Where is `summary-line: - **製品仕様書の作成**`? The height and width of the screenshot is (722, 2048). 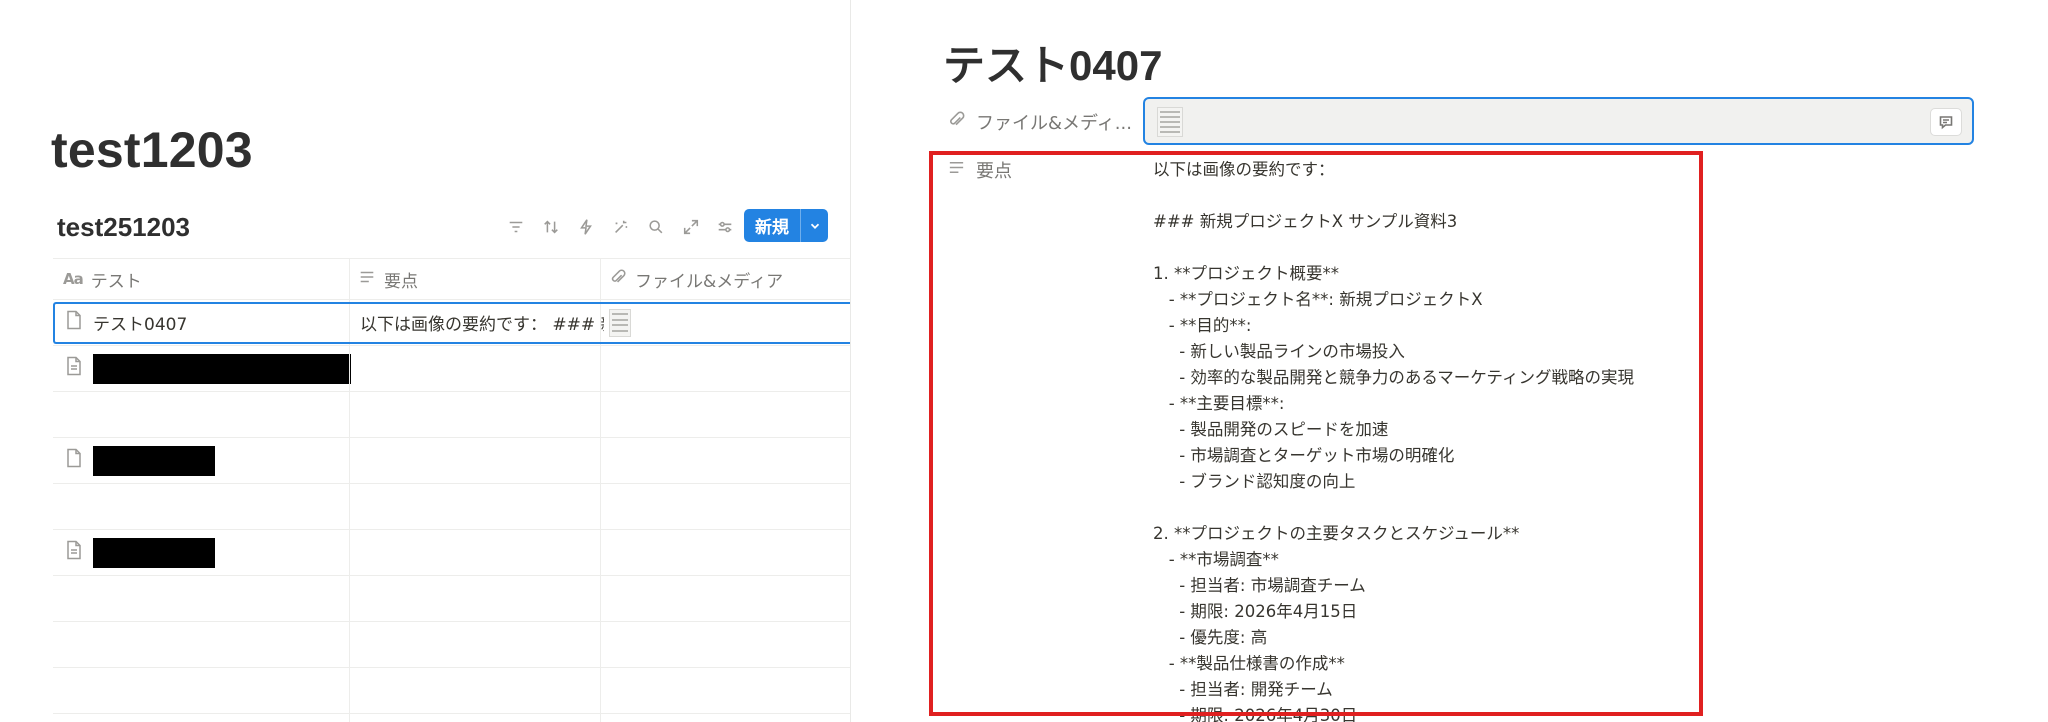
summary-line: - **製品仕様書の作成** is located at coordinates (1249, 663).